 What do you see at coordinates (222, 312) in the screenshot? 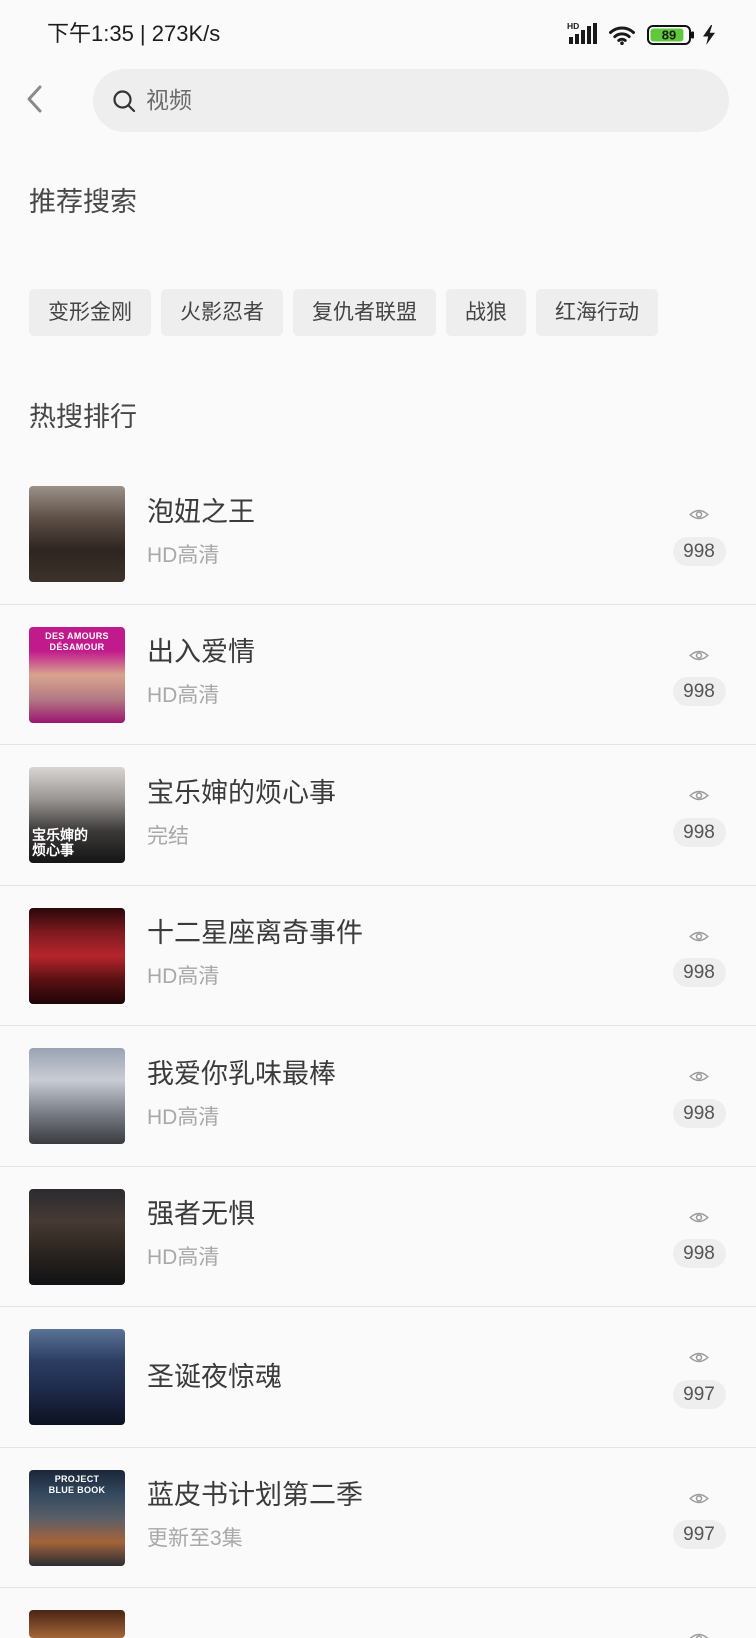
I see `search-tag: 火影忍者` at bounding box center [222, 312].